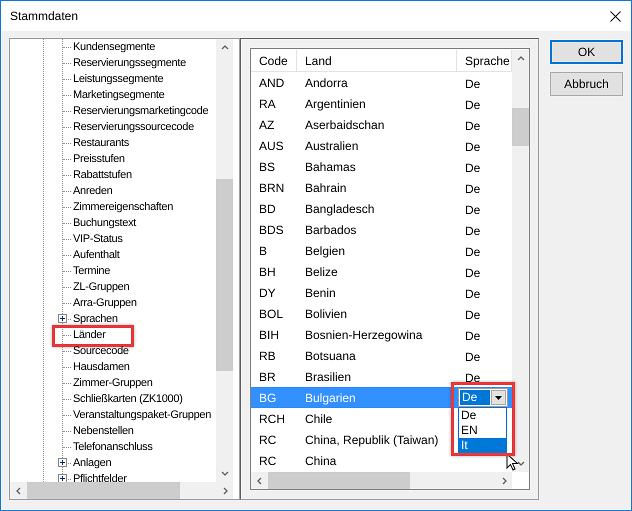  Describe the element at coordinates (319, 419) in the screenshot. I see `table-cell-text: Chile` at that location.